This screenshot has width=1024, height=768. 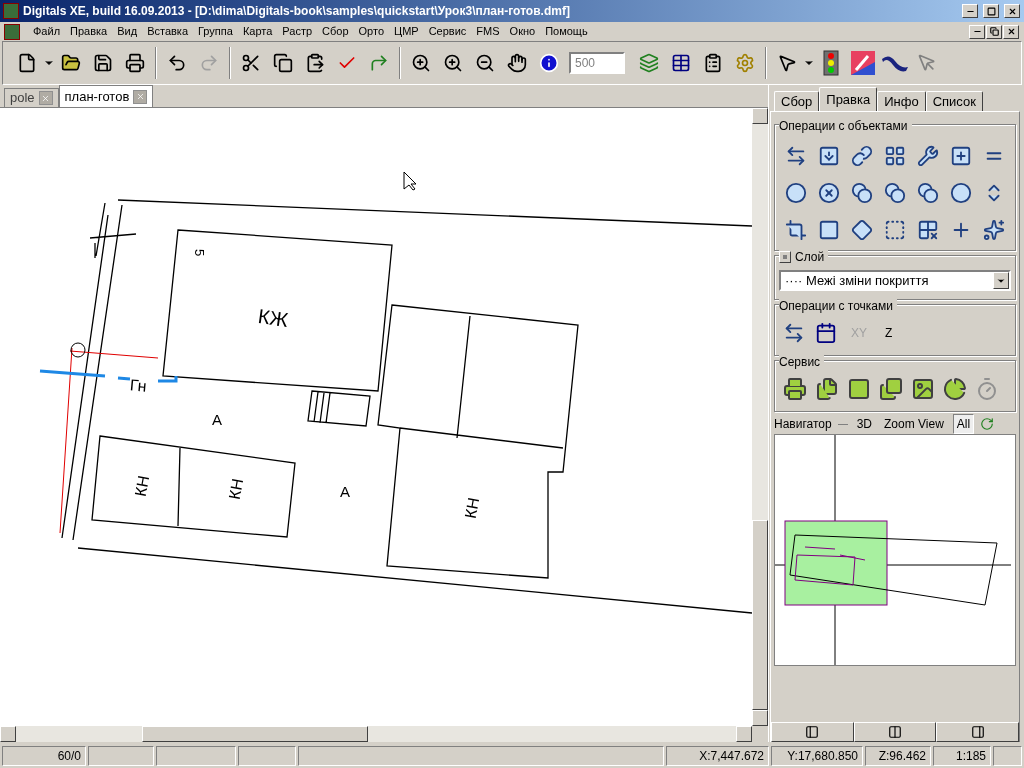 I want to click on refresh-icon, so click(x=987, y=424).